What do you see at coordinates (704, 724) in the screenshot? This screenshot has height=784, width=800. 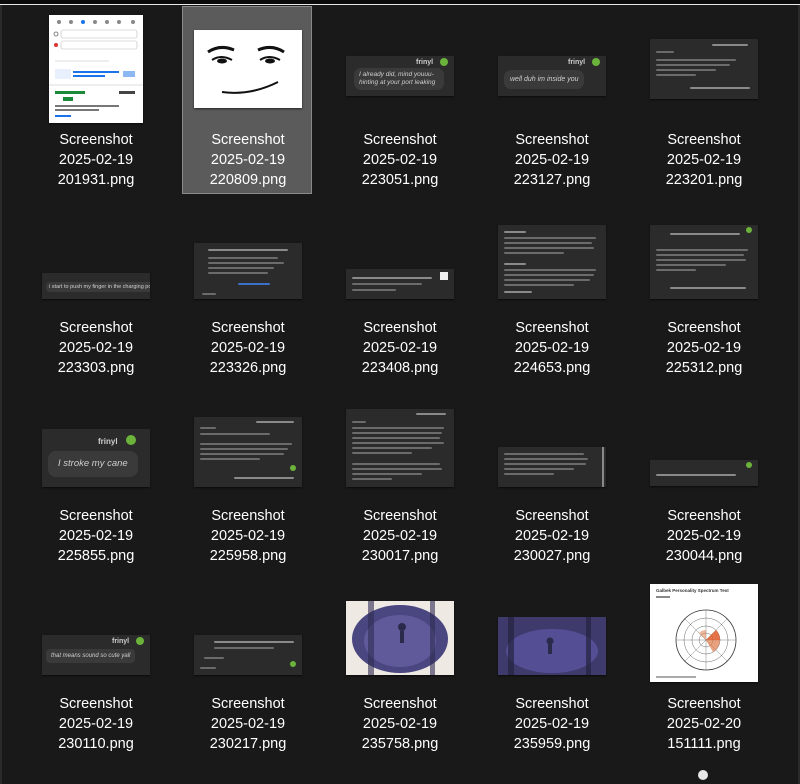 I see `file-name: Screenshot 2025-02-20 151111.png` at bounding box center [704, 724].